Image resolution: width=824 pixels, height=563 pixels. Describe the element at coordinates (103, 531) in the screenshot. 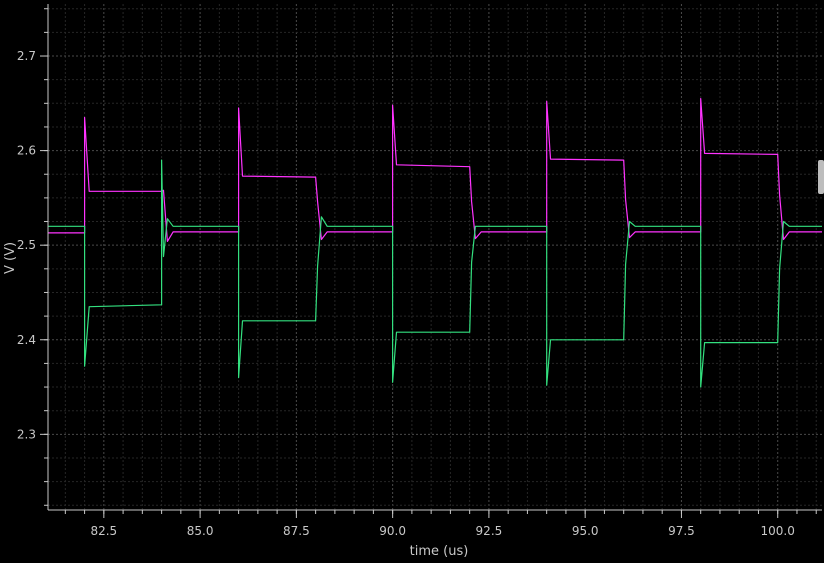

I see `x-tick-label: 82.5` at that location.